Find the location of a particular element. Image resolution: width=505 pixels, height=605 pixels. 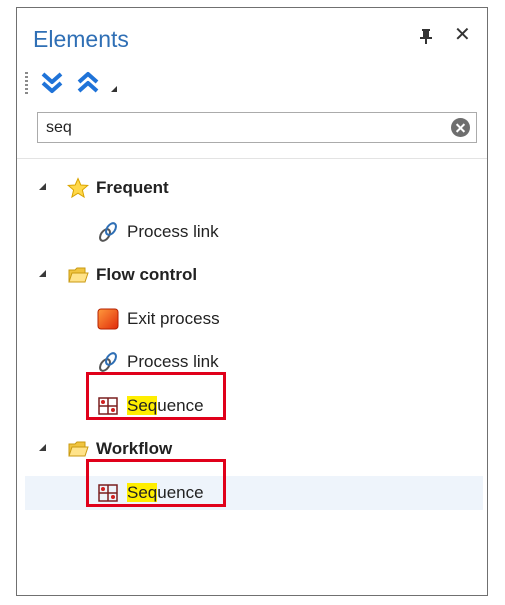

search-input is located at coordinates (236, 128).